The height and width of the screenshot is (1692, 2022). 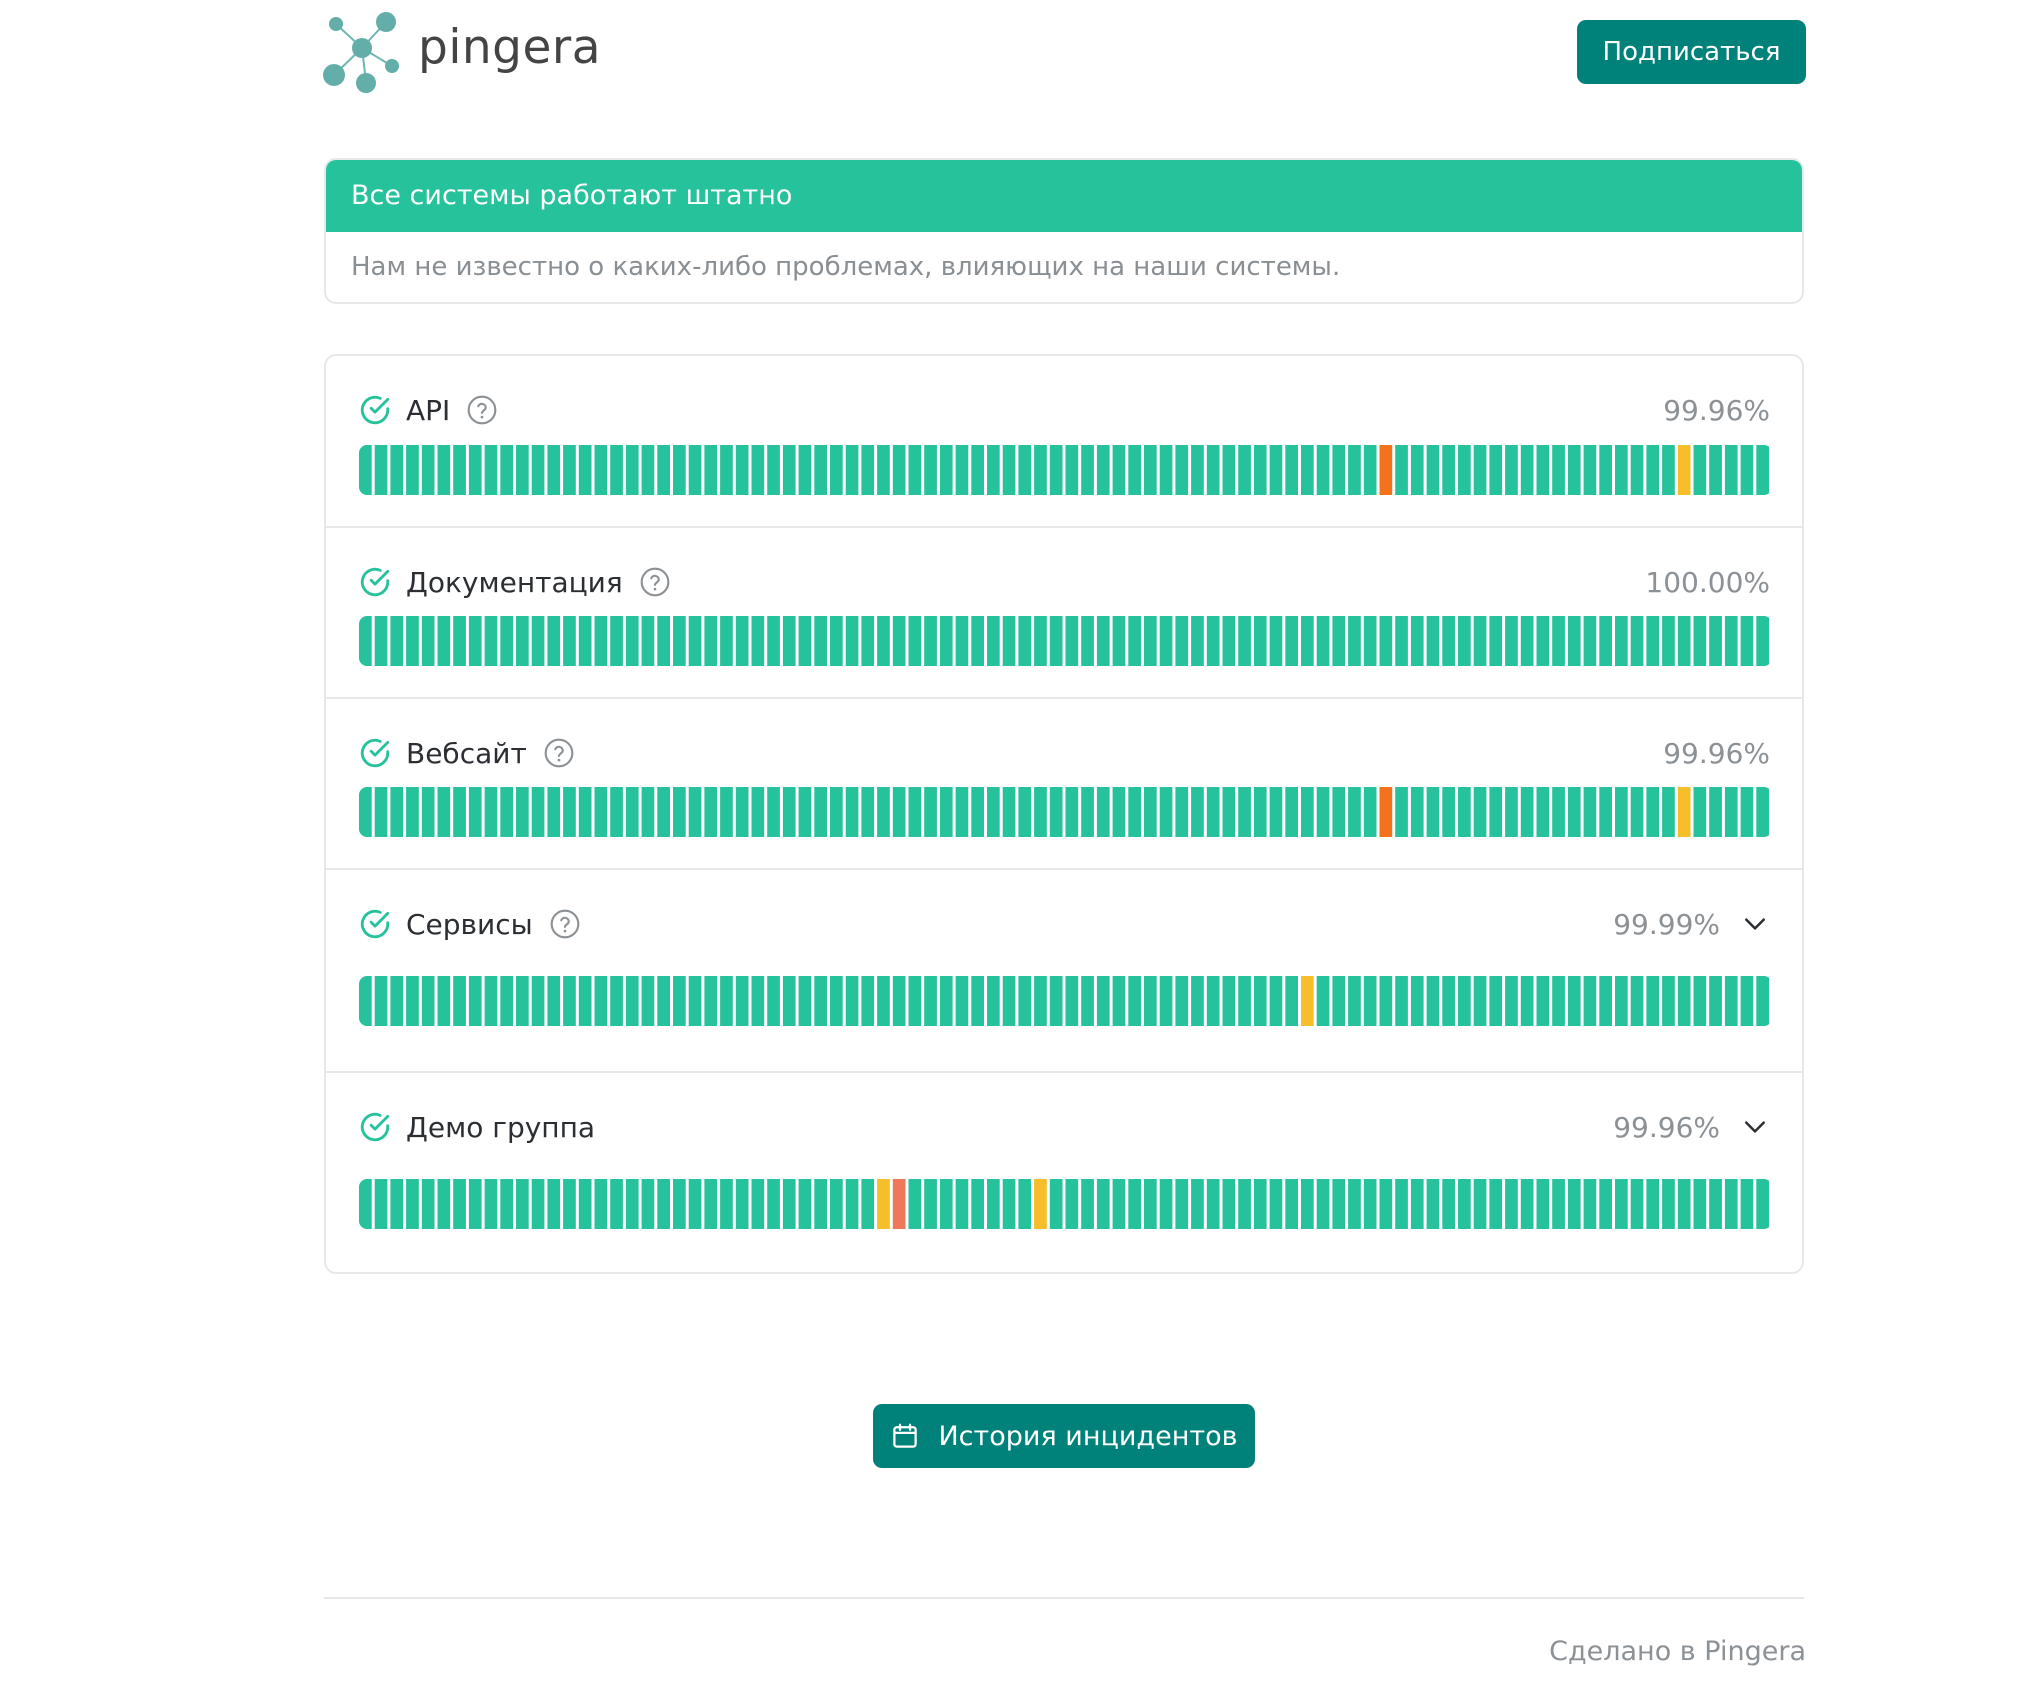 What do you see at coordinates (1064, 971) in the screenshot?
I see `component-services: Сервисы 99.99%` at bounding box center [1064, 971].